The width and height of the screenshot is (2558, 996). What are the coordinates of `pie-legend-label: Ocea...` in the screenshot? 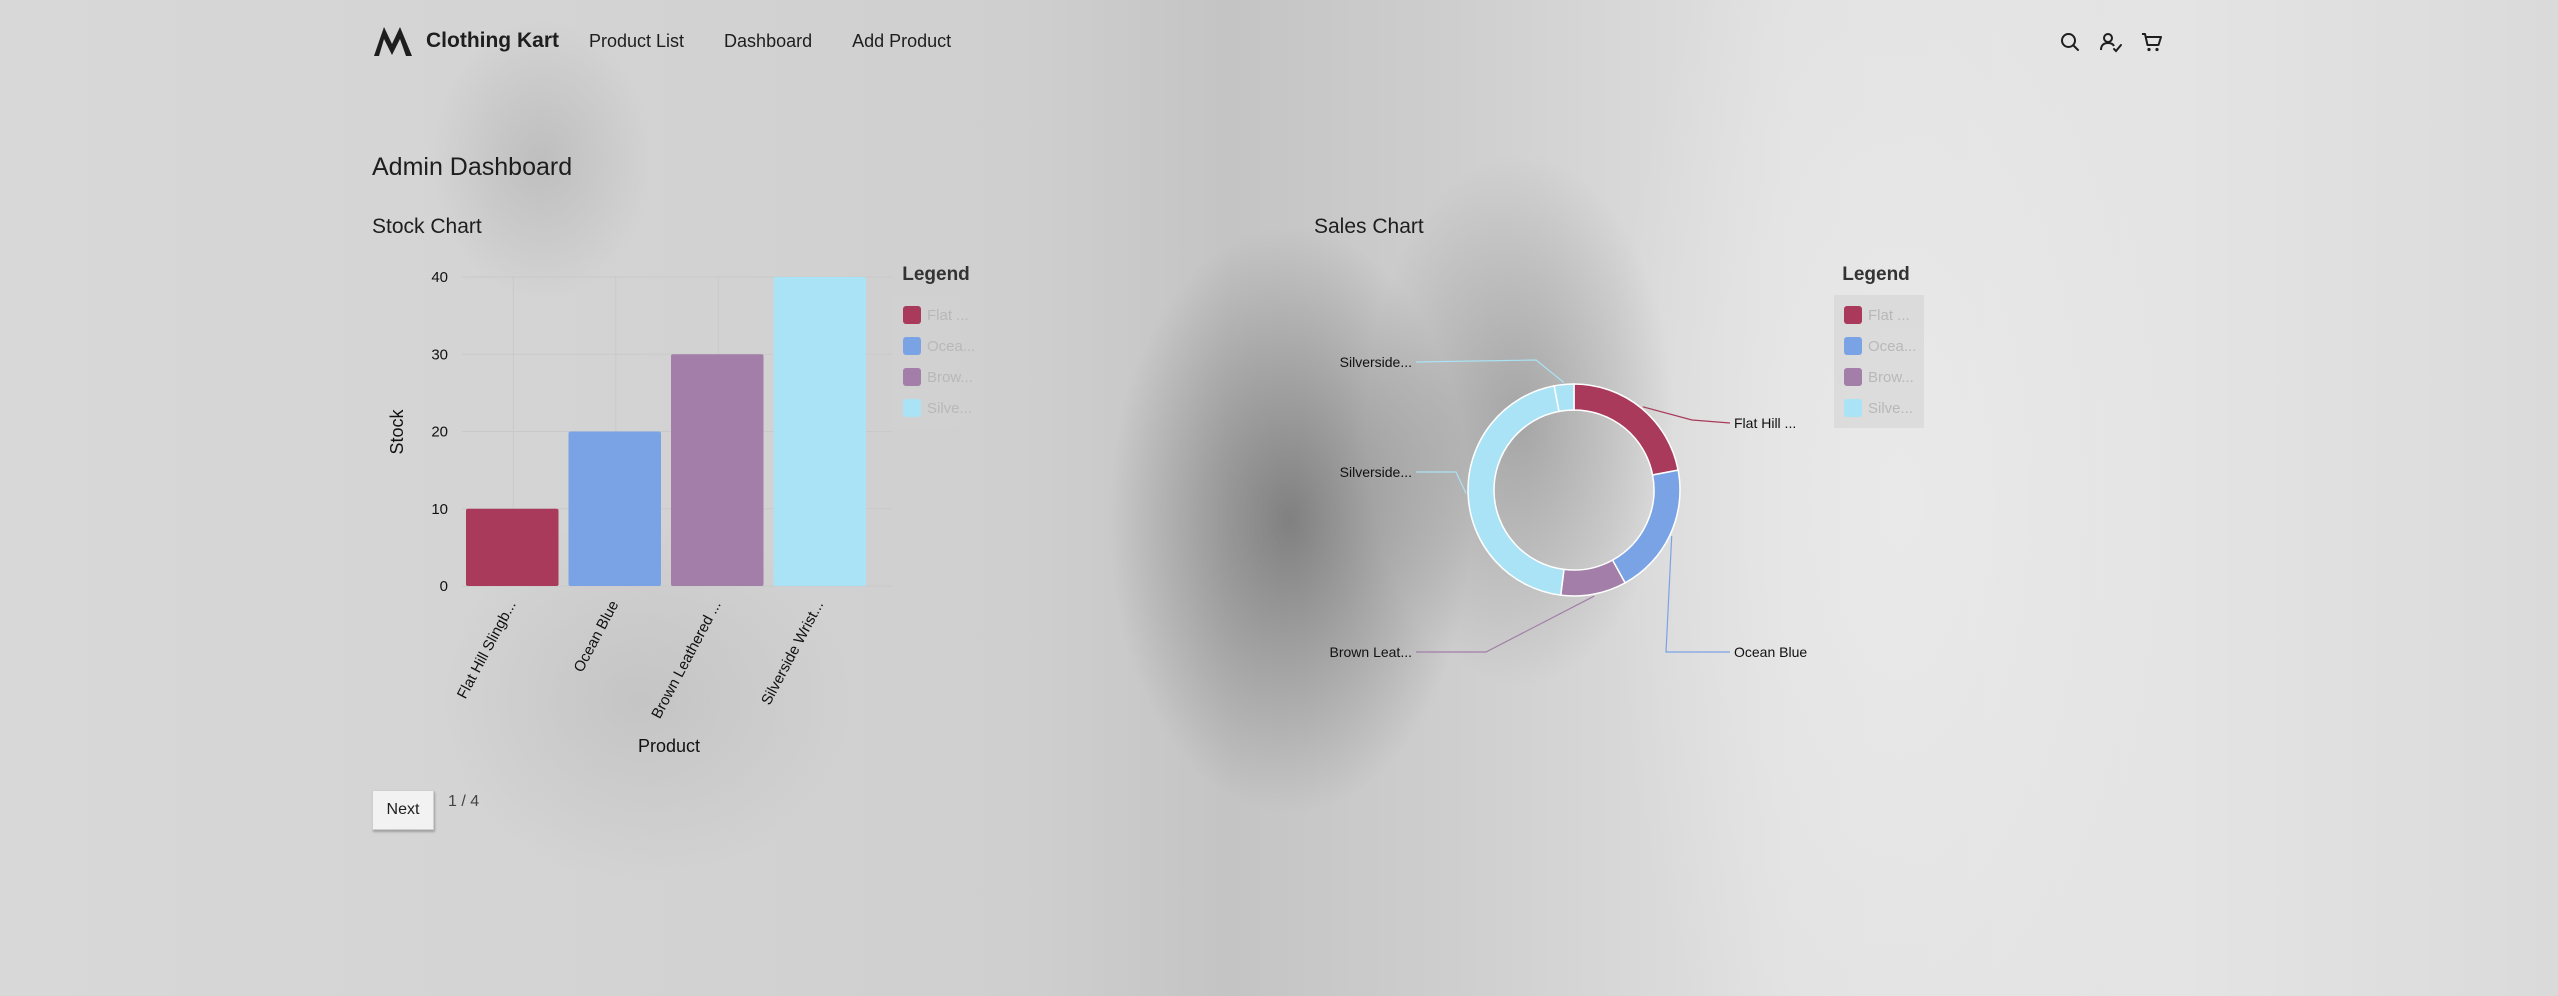 It's located at (1892, 346).